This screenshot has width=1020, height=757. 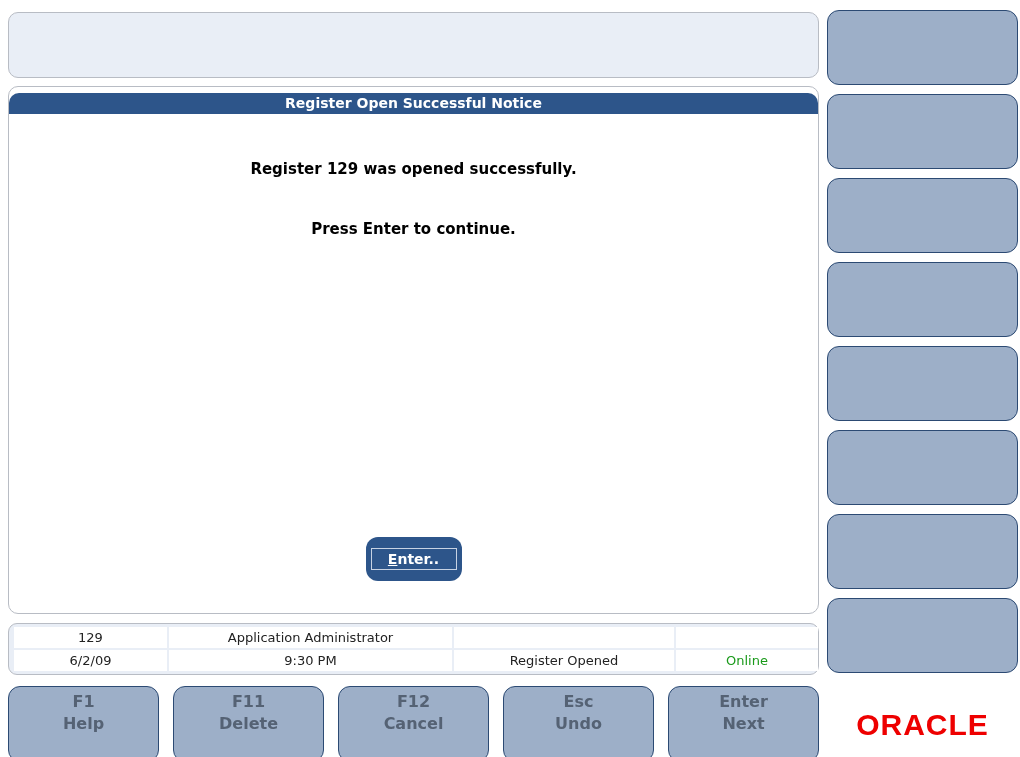 What do you see at coordinates (413, 559) in the screenshot?
I see `enter-button: Enter..` at bounding box center [413, 559].